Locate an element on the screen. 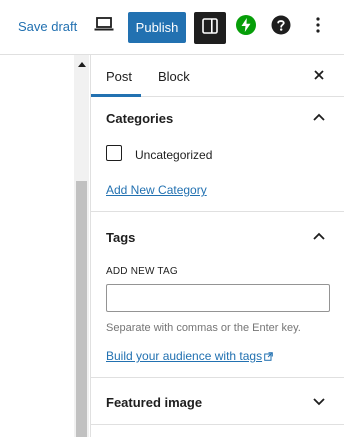  more-options-button is located at coordinates (318, 27).